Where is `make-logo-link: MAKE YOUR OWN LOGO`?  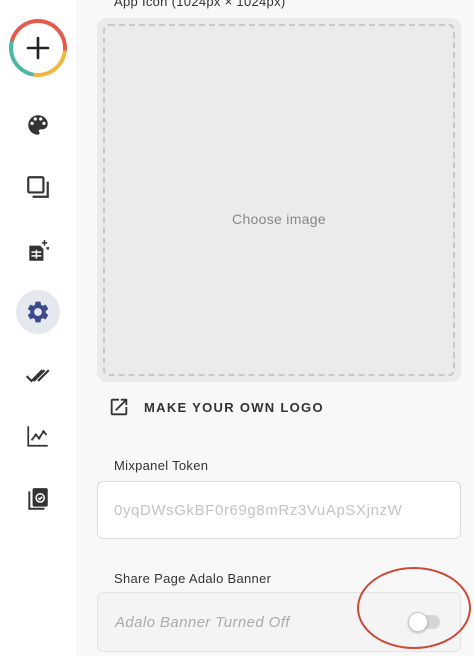 make-logo-link: MAKE YOUR OWN LOGO is located at coordinates (216, 407).